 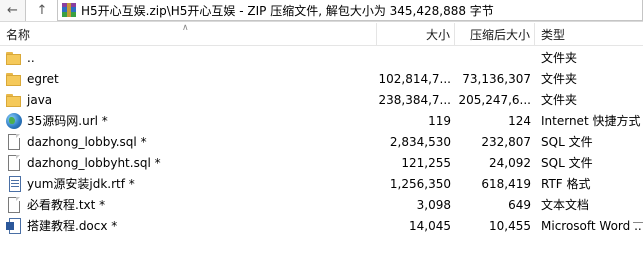 What do you see at coordinates (190, 141) in the screenshot?
I see `file-name-cell: dazhong_lobby.sql *` at bounding box center [190, 141].